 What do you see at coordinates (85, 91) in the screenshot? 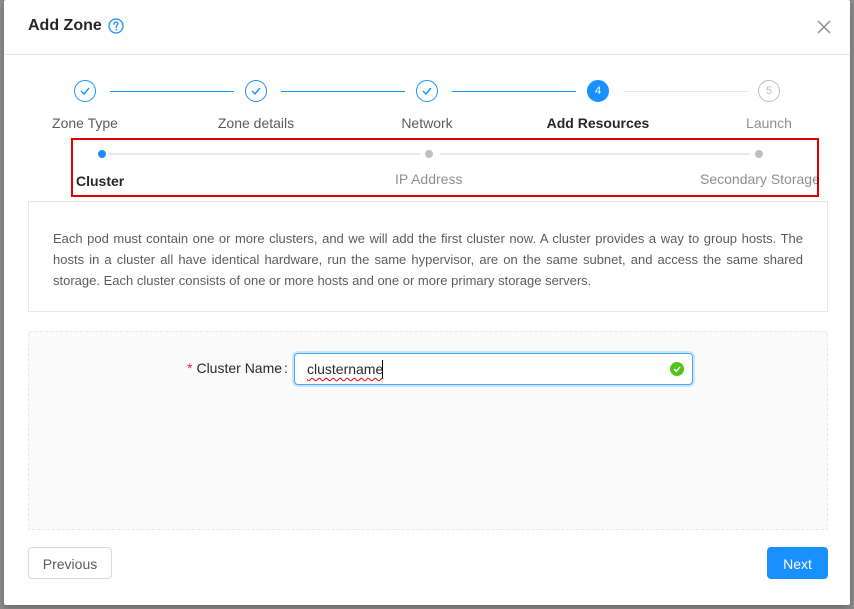
I see `step-zone-type-check-icon` at bounding box center [85, 91].